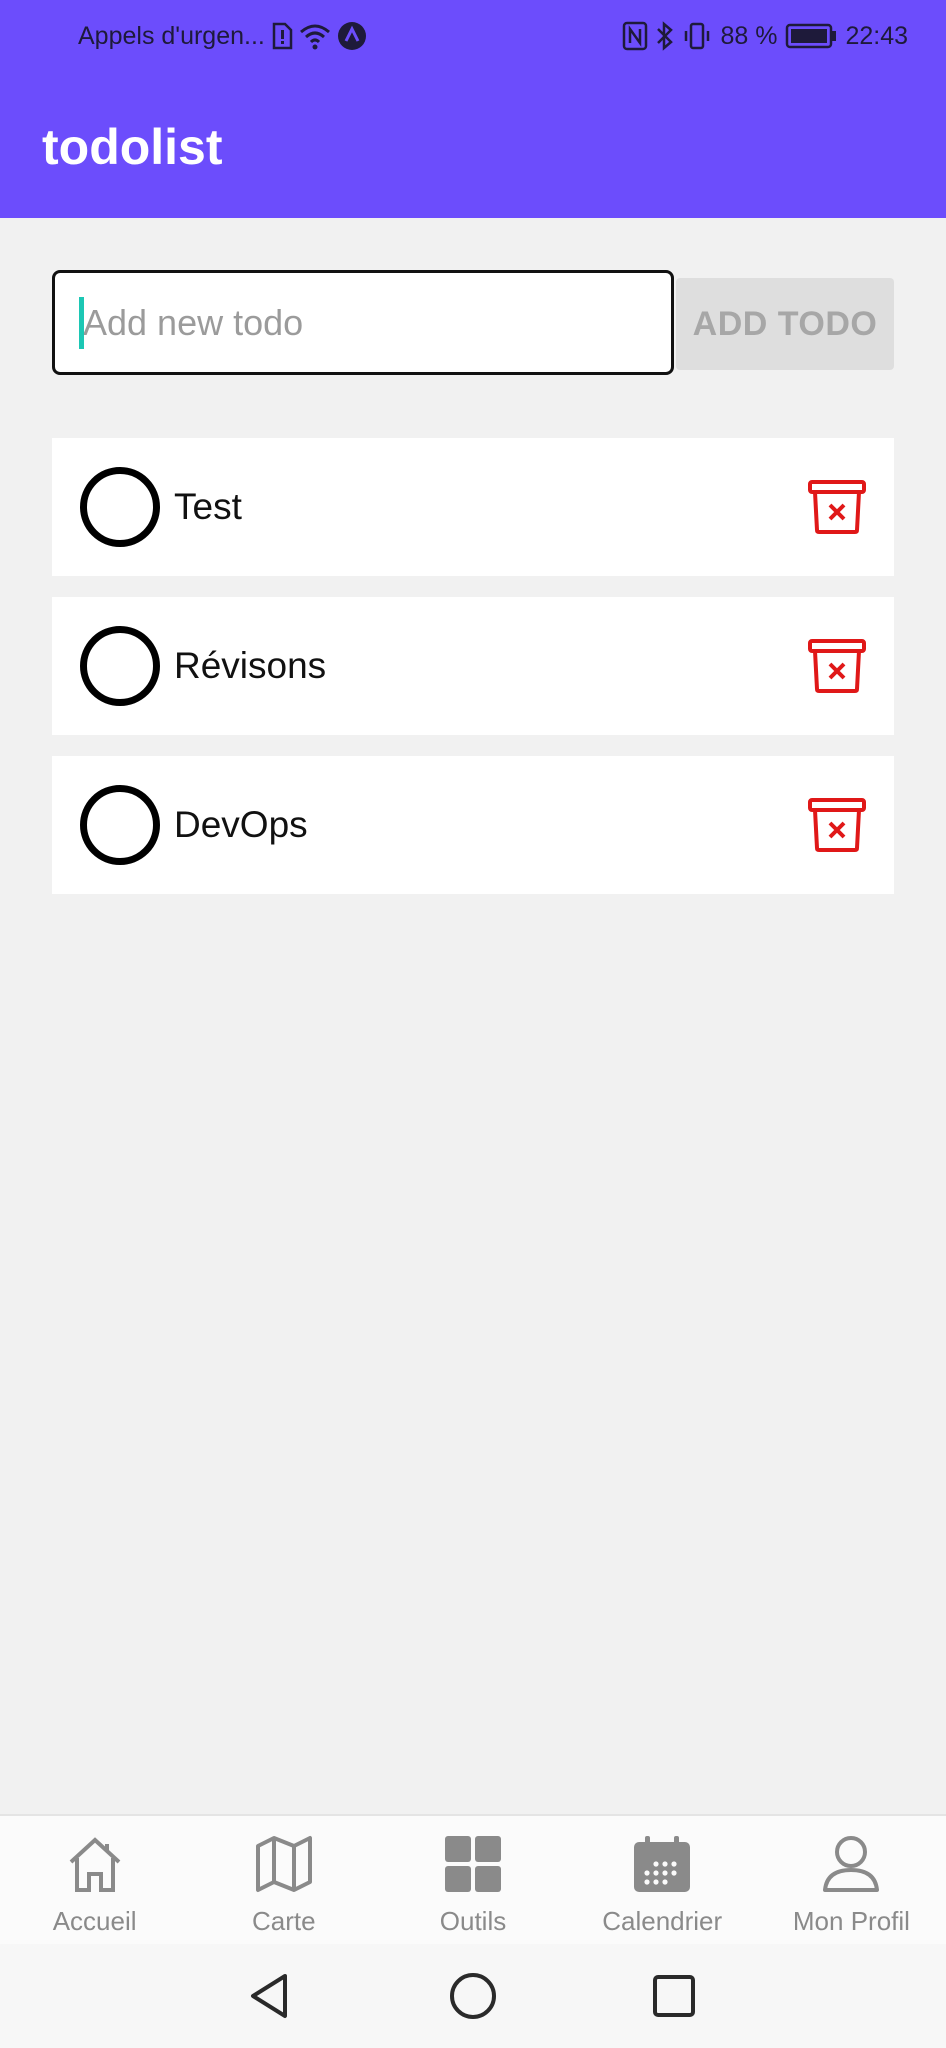 Image resolution: width=946 pixels, height=2048 pixels. I want to click on new-todo-row: ADD TODO, so click(473, 323).